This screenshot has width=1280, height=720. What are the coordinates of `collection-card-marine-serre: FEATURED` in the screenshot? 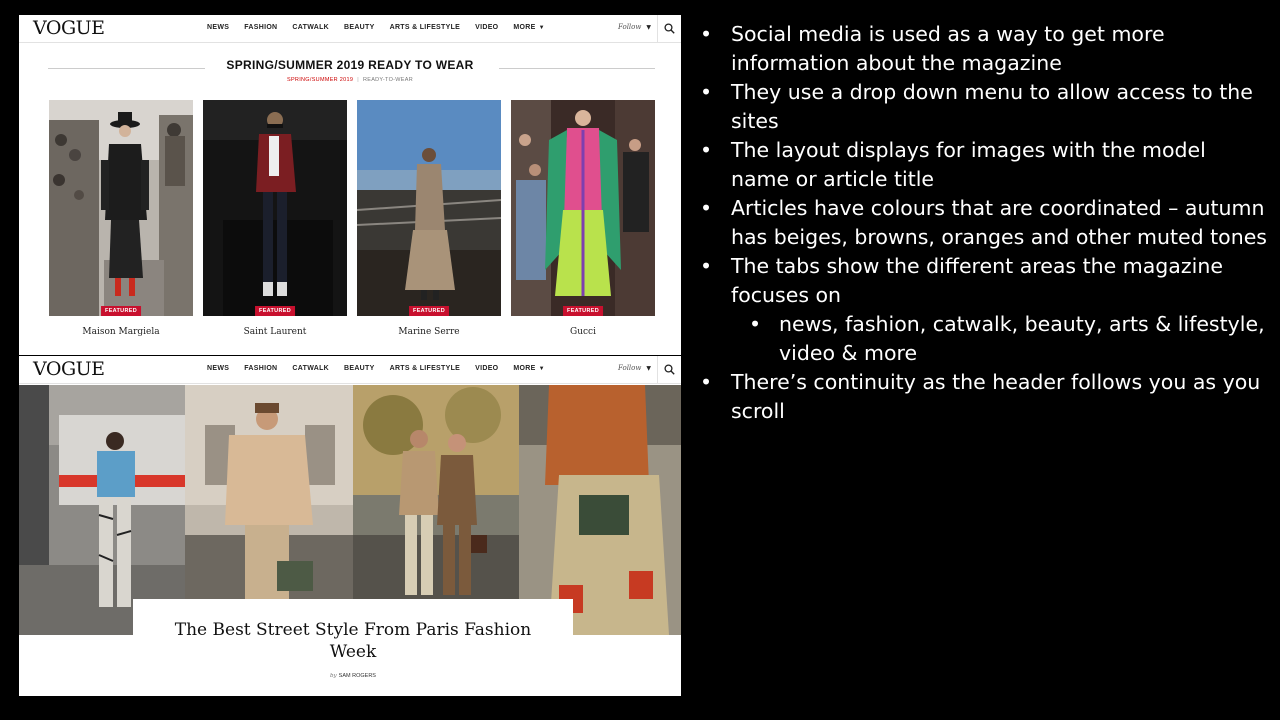 It's located at (429, 208).